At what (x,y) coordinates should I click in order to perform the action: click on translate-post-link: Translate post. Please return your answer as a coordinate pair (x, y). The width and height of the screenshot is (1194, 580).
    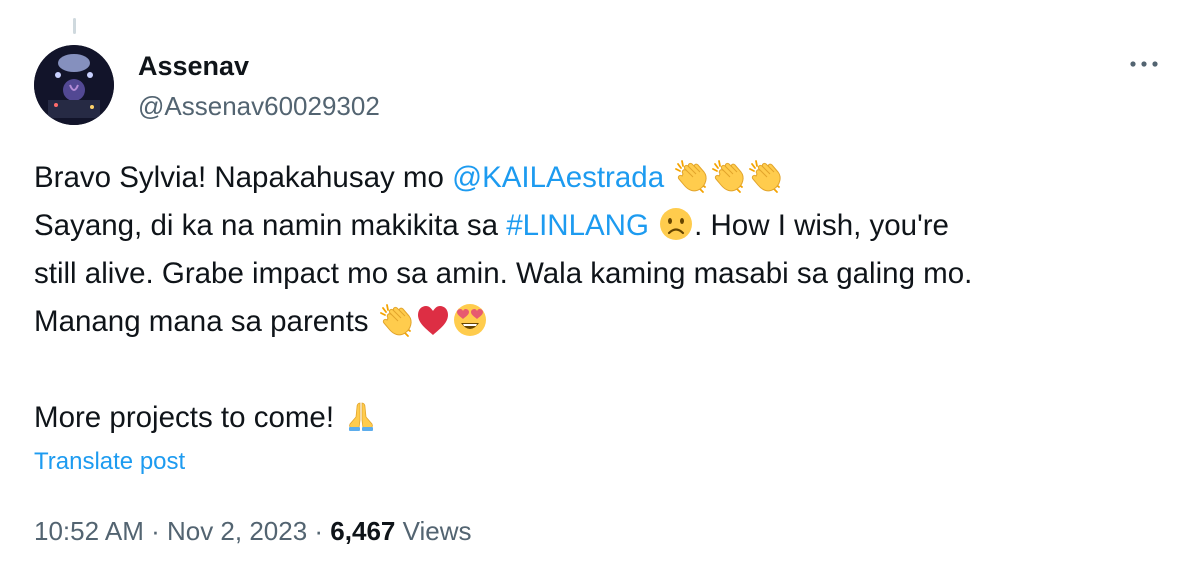
    Looking at the image, I should click on (109, 462).